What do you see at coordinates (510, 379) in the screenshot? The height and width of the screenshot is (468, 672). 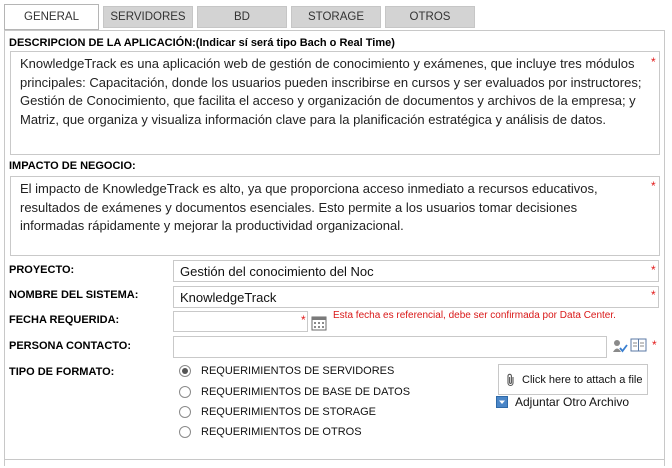 I see `paperclip-icon` at bounding box center [510, 379].